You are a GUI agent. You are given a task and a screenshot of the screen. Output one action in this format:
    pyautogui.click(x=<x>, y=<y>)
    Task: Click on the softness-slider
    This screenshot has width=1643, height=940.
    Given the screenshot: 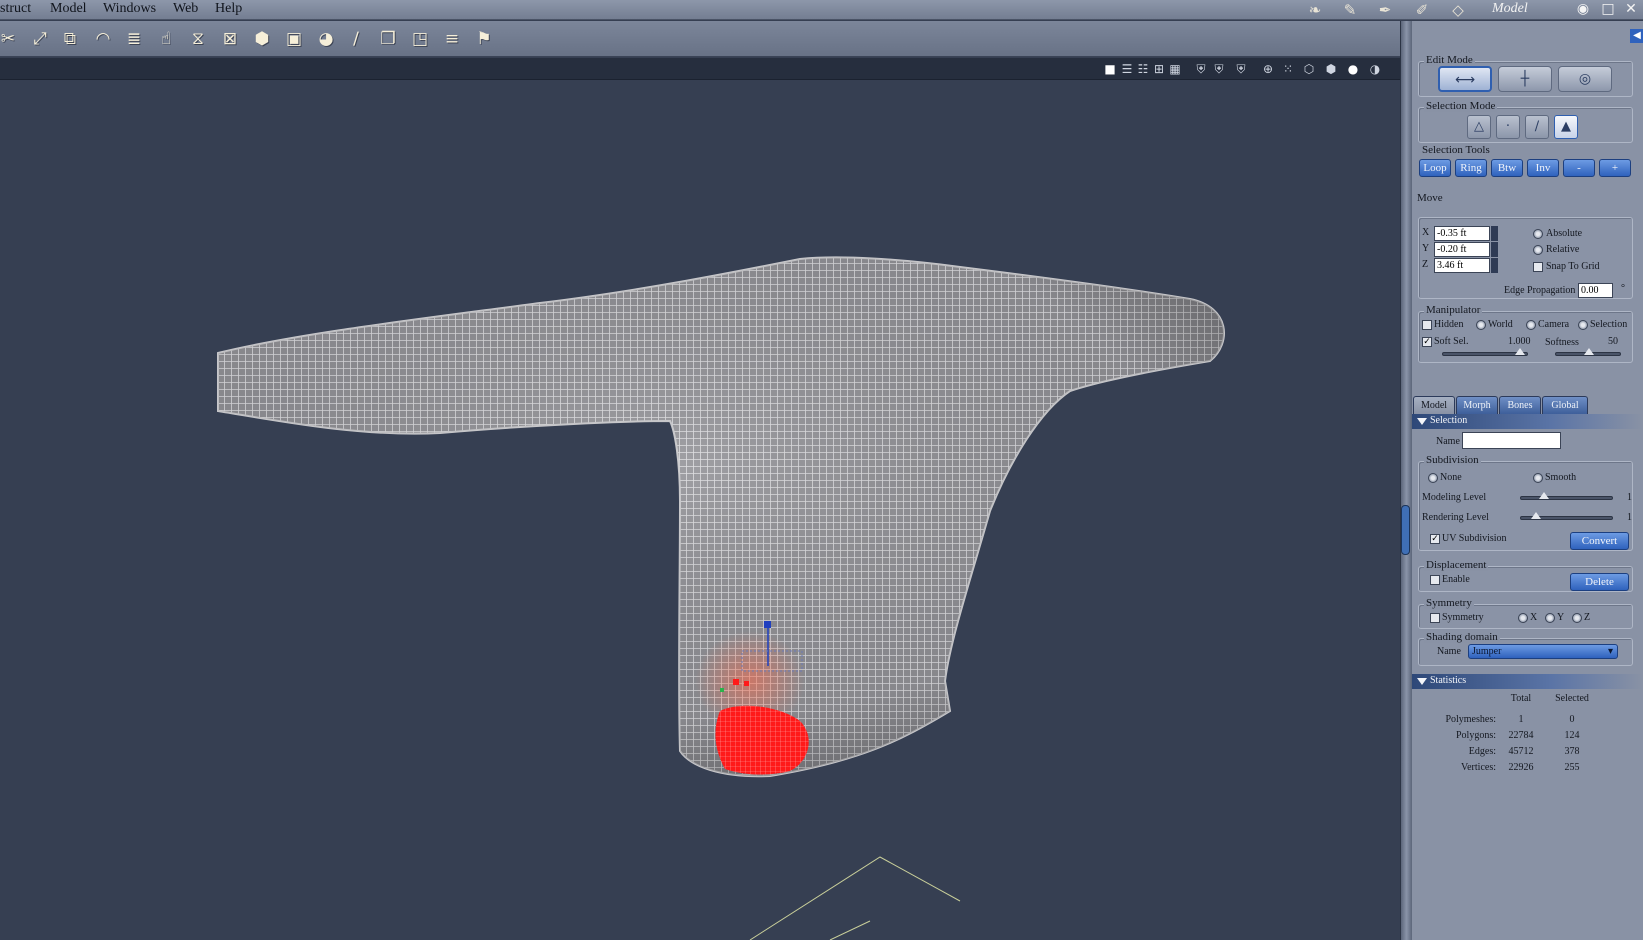 What is the action you would take?
    pyautogui.click(x=1588, y=352)
    